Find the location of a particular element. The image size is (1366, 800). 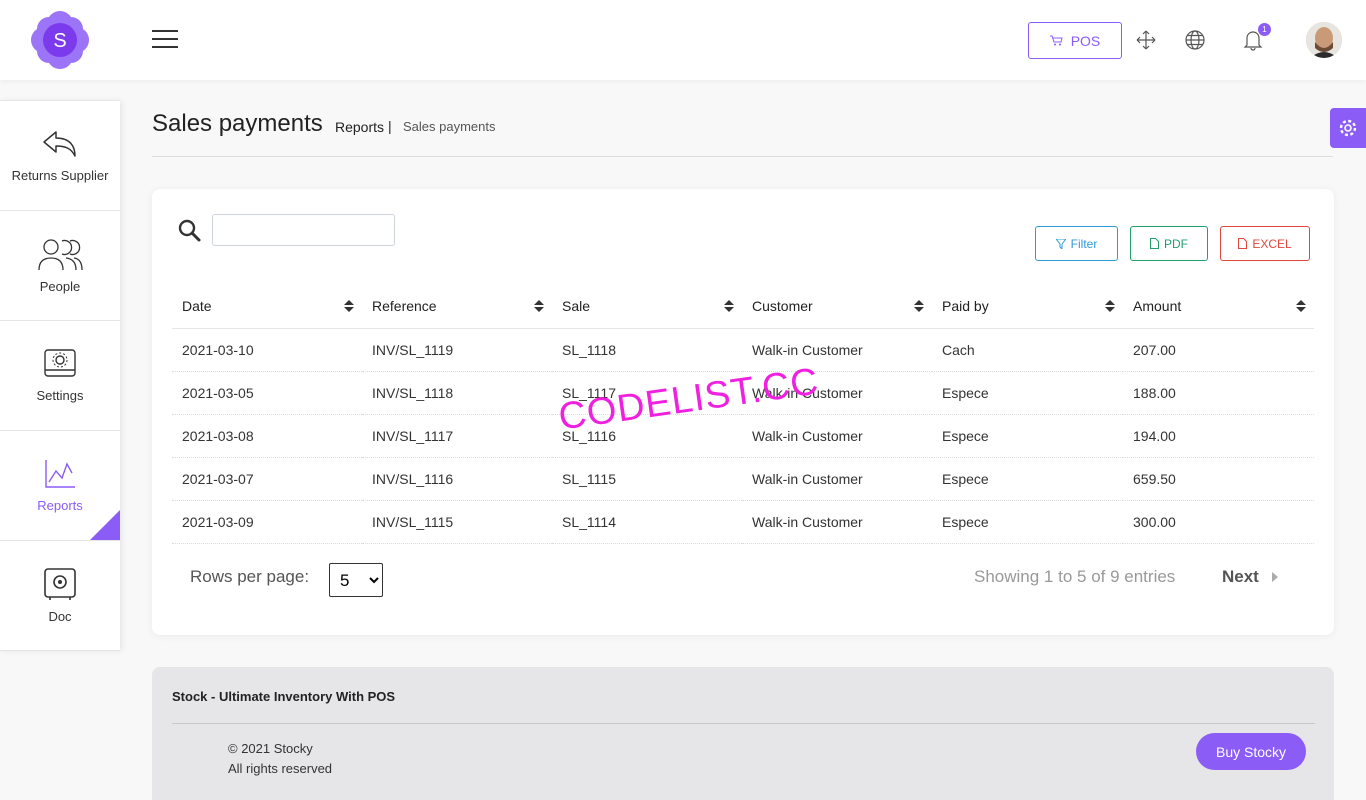

notification-bell-icon: 1 is located at coordinates (1256, 37).